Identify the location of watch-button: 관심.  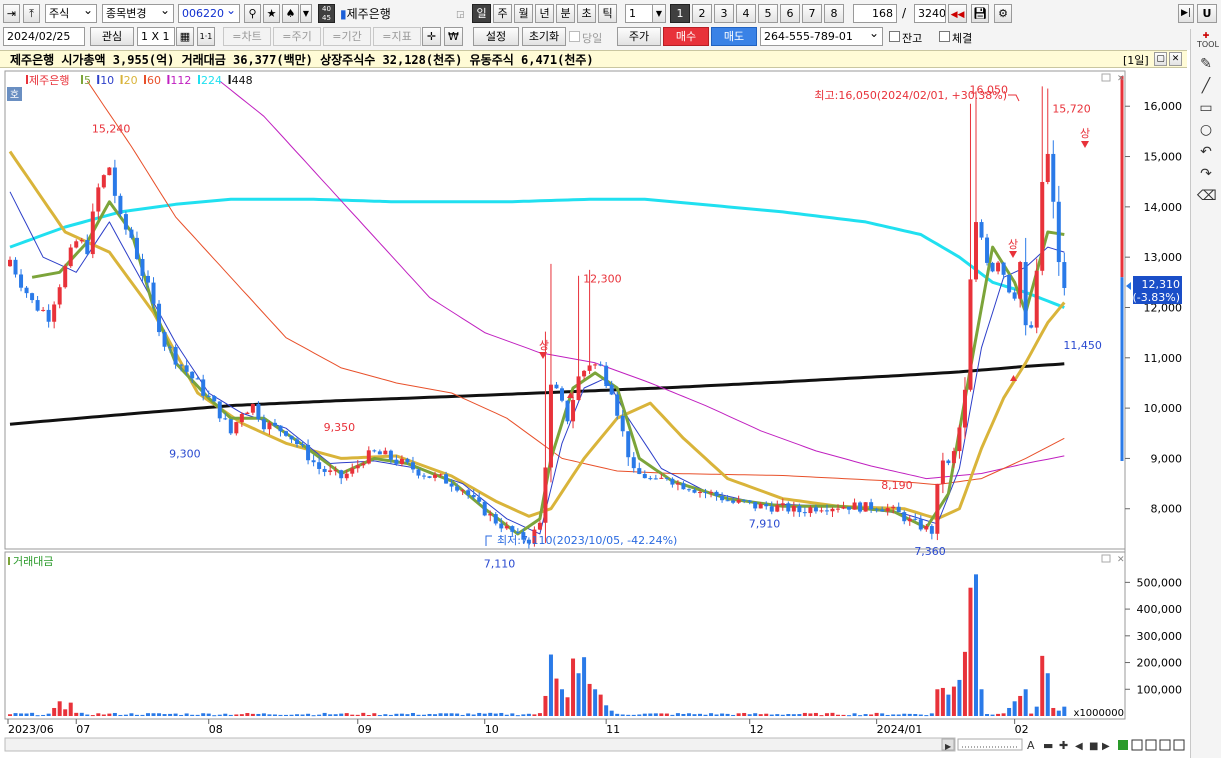
(112, 36).